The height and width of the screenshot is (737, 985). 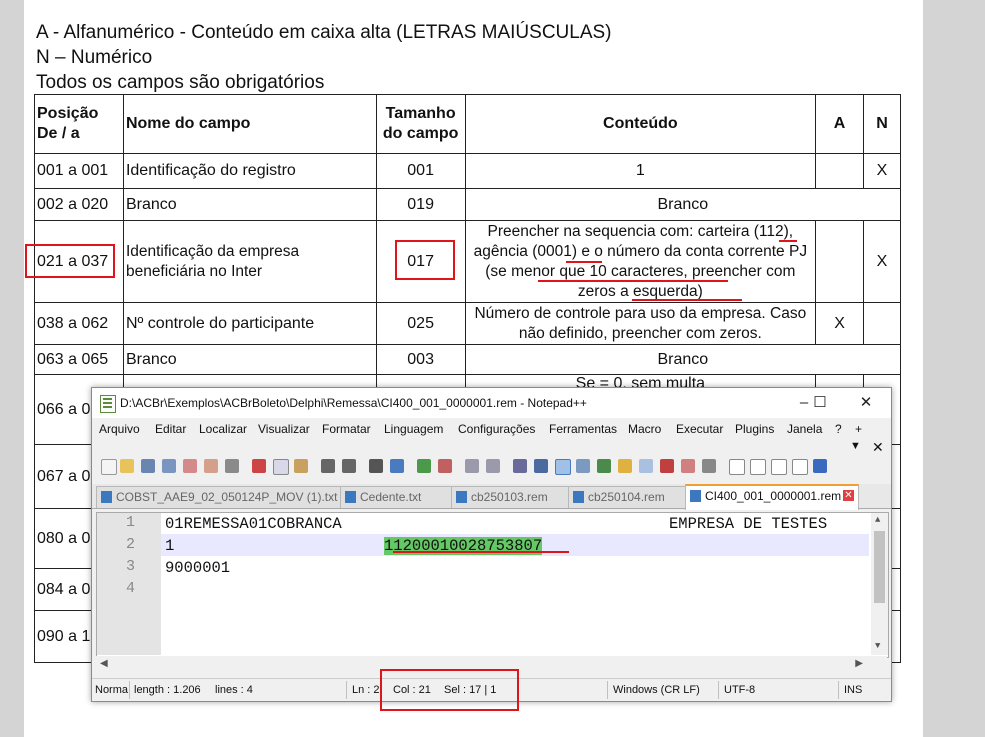 I want to click on new-file-icon, so click(x=109, y=467).